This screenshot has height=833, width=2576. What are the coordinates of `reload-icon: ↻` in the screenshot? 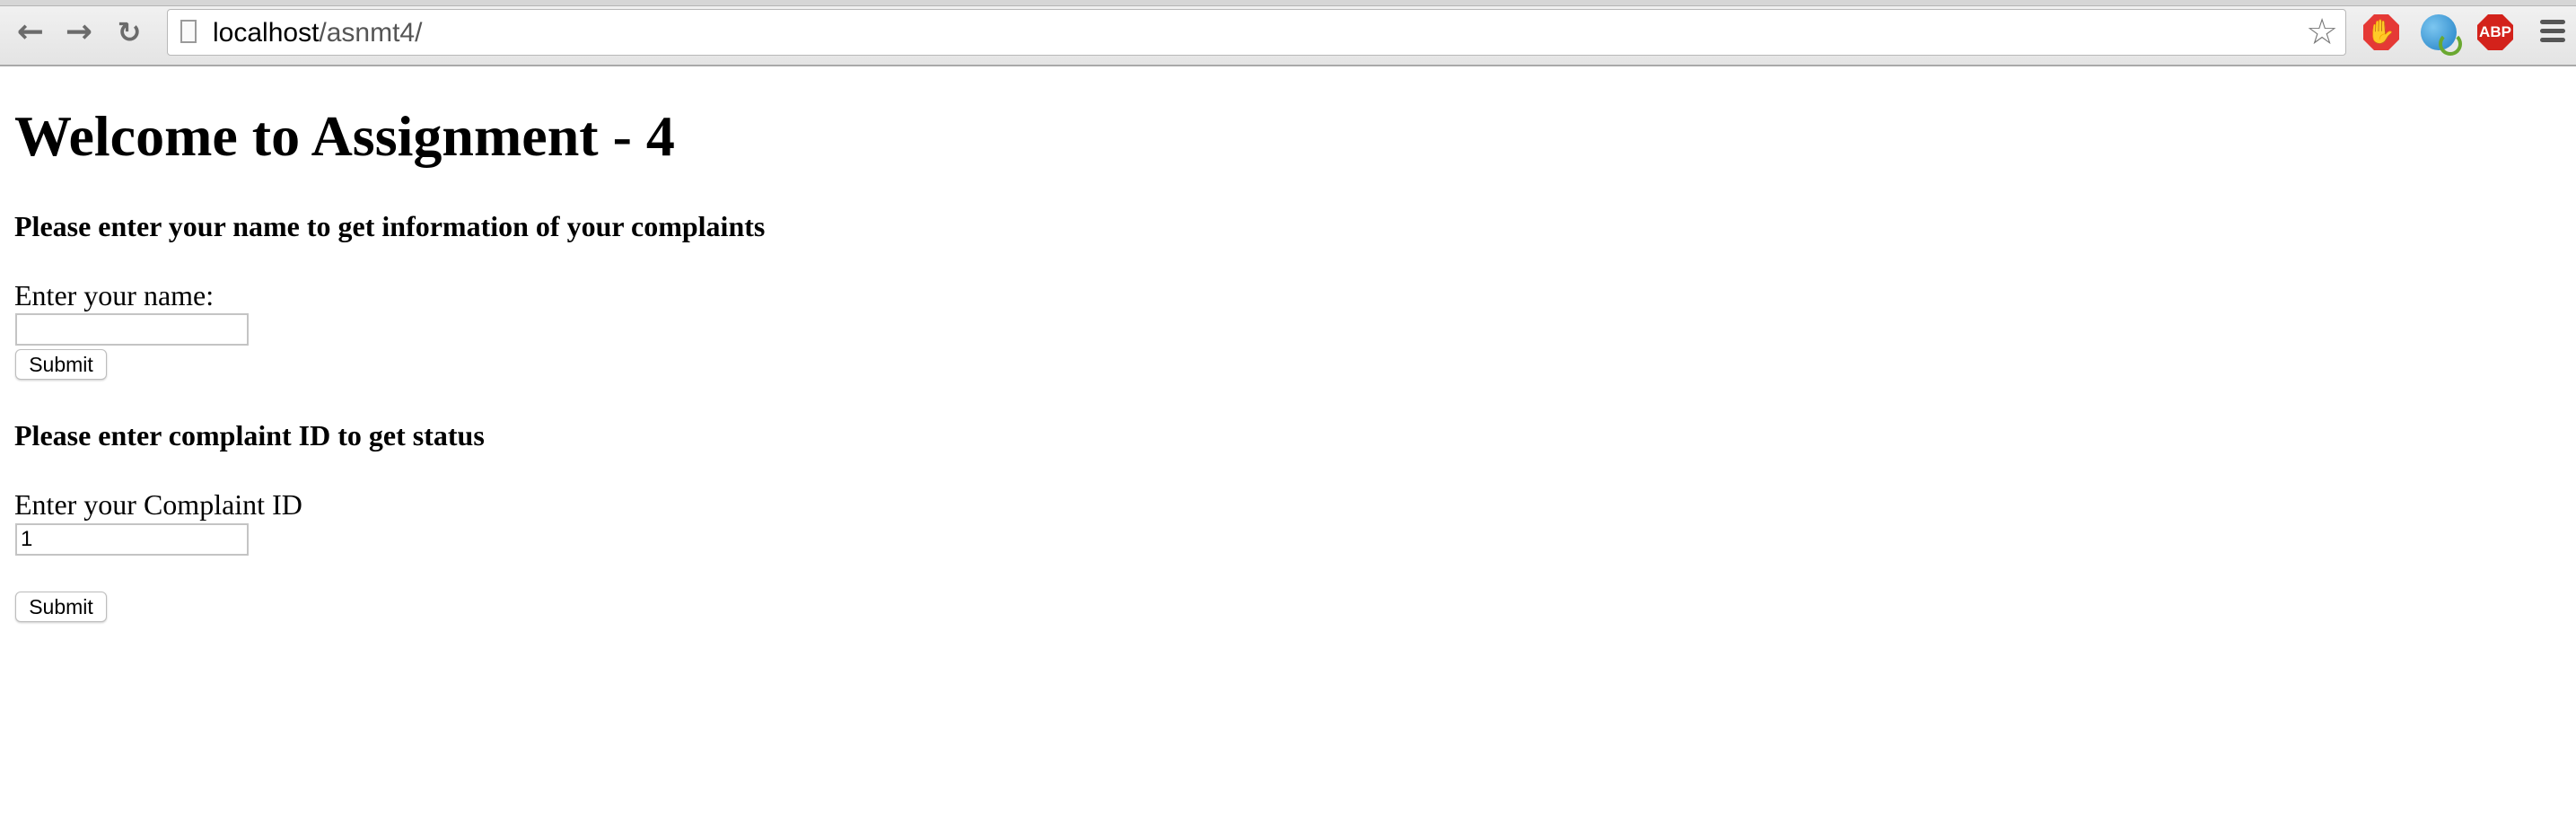 It's located at (129, 32).